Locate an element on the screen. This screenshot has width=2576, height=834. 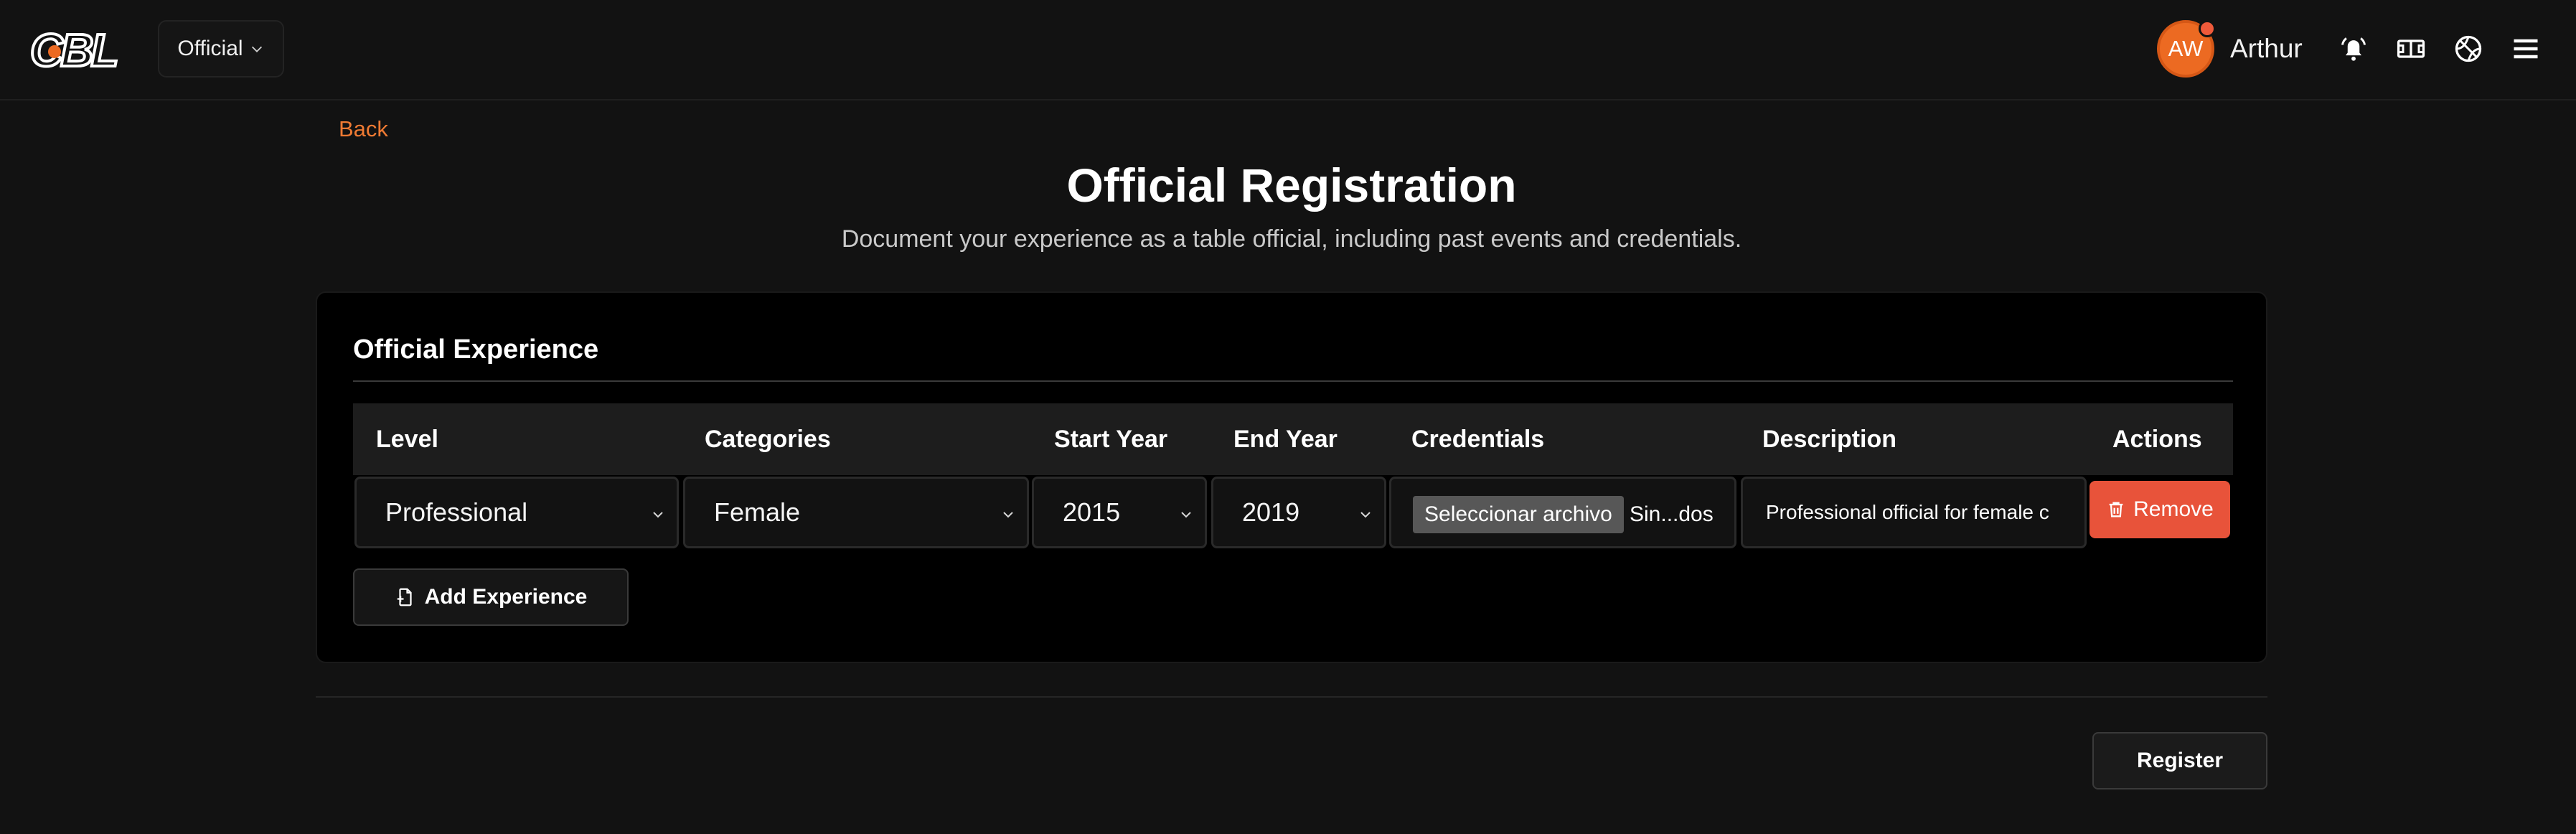
ball-icon is located at coordinates (2468, 49).